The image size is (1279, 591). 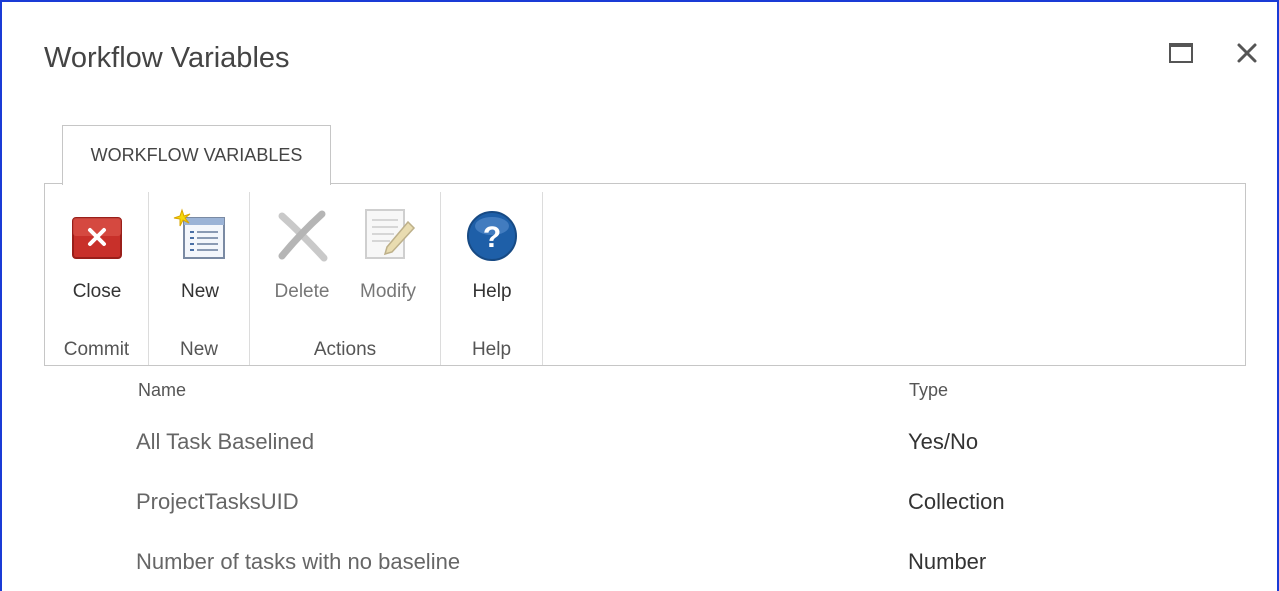 What do you see at coordinates (217, 502) in the screenshot?
I see `table-row-name: ProjectTasksUID` at bounding box center [217, 502].